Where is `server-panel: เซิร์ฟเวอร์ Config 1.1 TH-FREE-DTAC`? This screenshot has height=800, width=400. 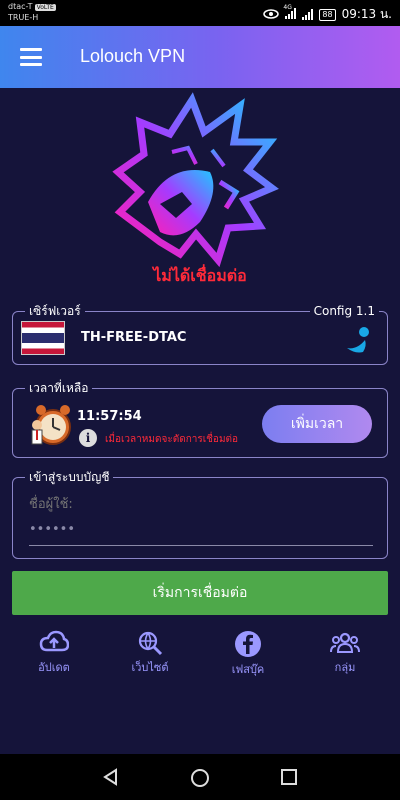
server-panel: เซิร์ฟเวอร์ Config 1.1 TH-FREE-DTAC is located at coordinates (200, 334).